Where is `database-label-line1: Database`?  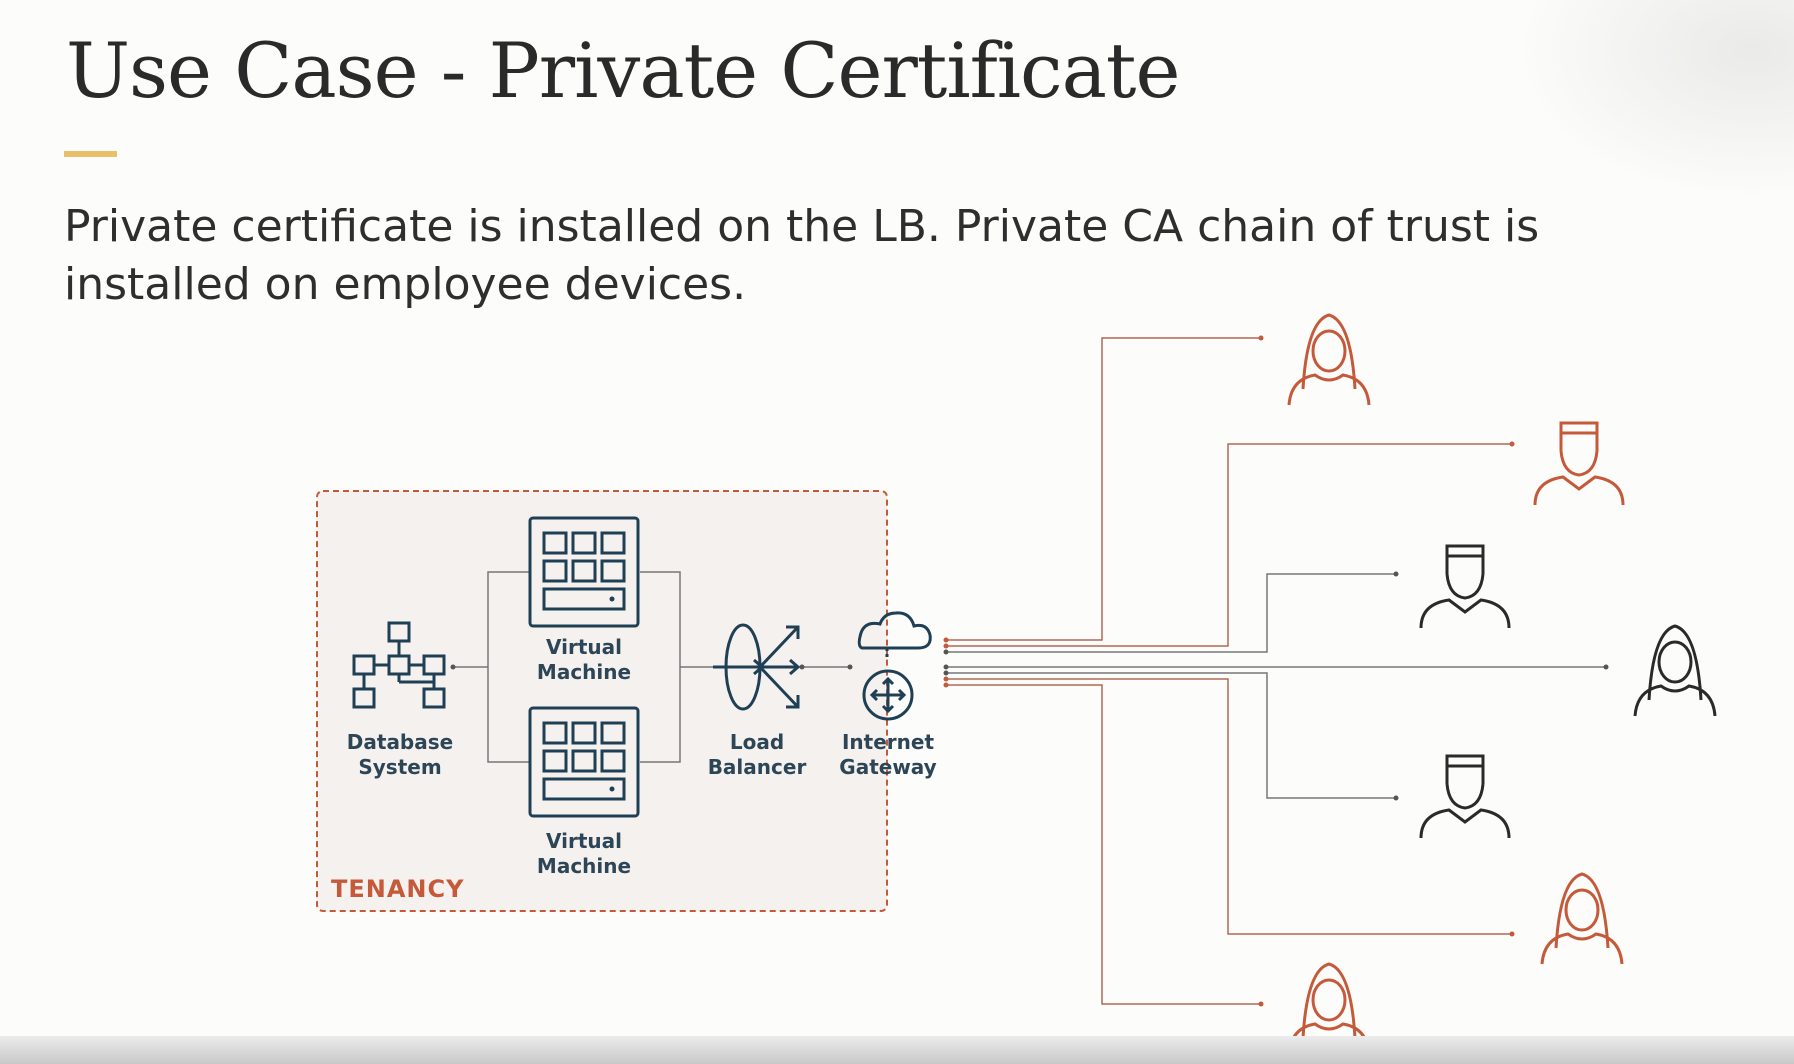
database-label-line1: Database is located at coordinates (400, 742).